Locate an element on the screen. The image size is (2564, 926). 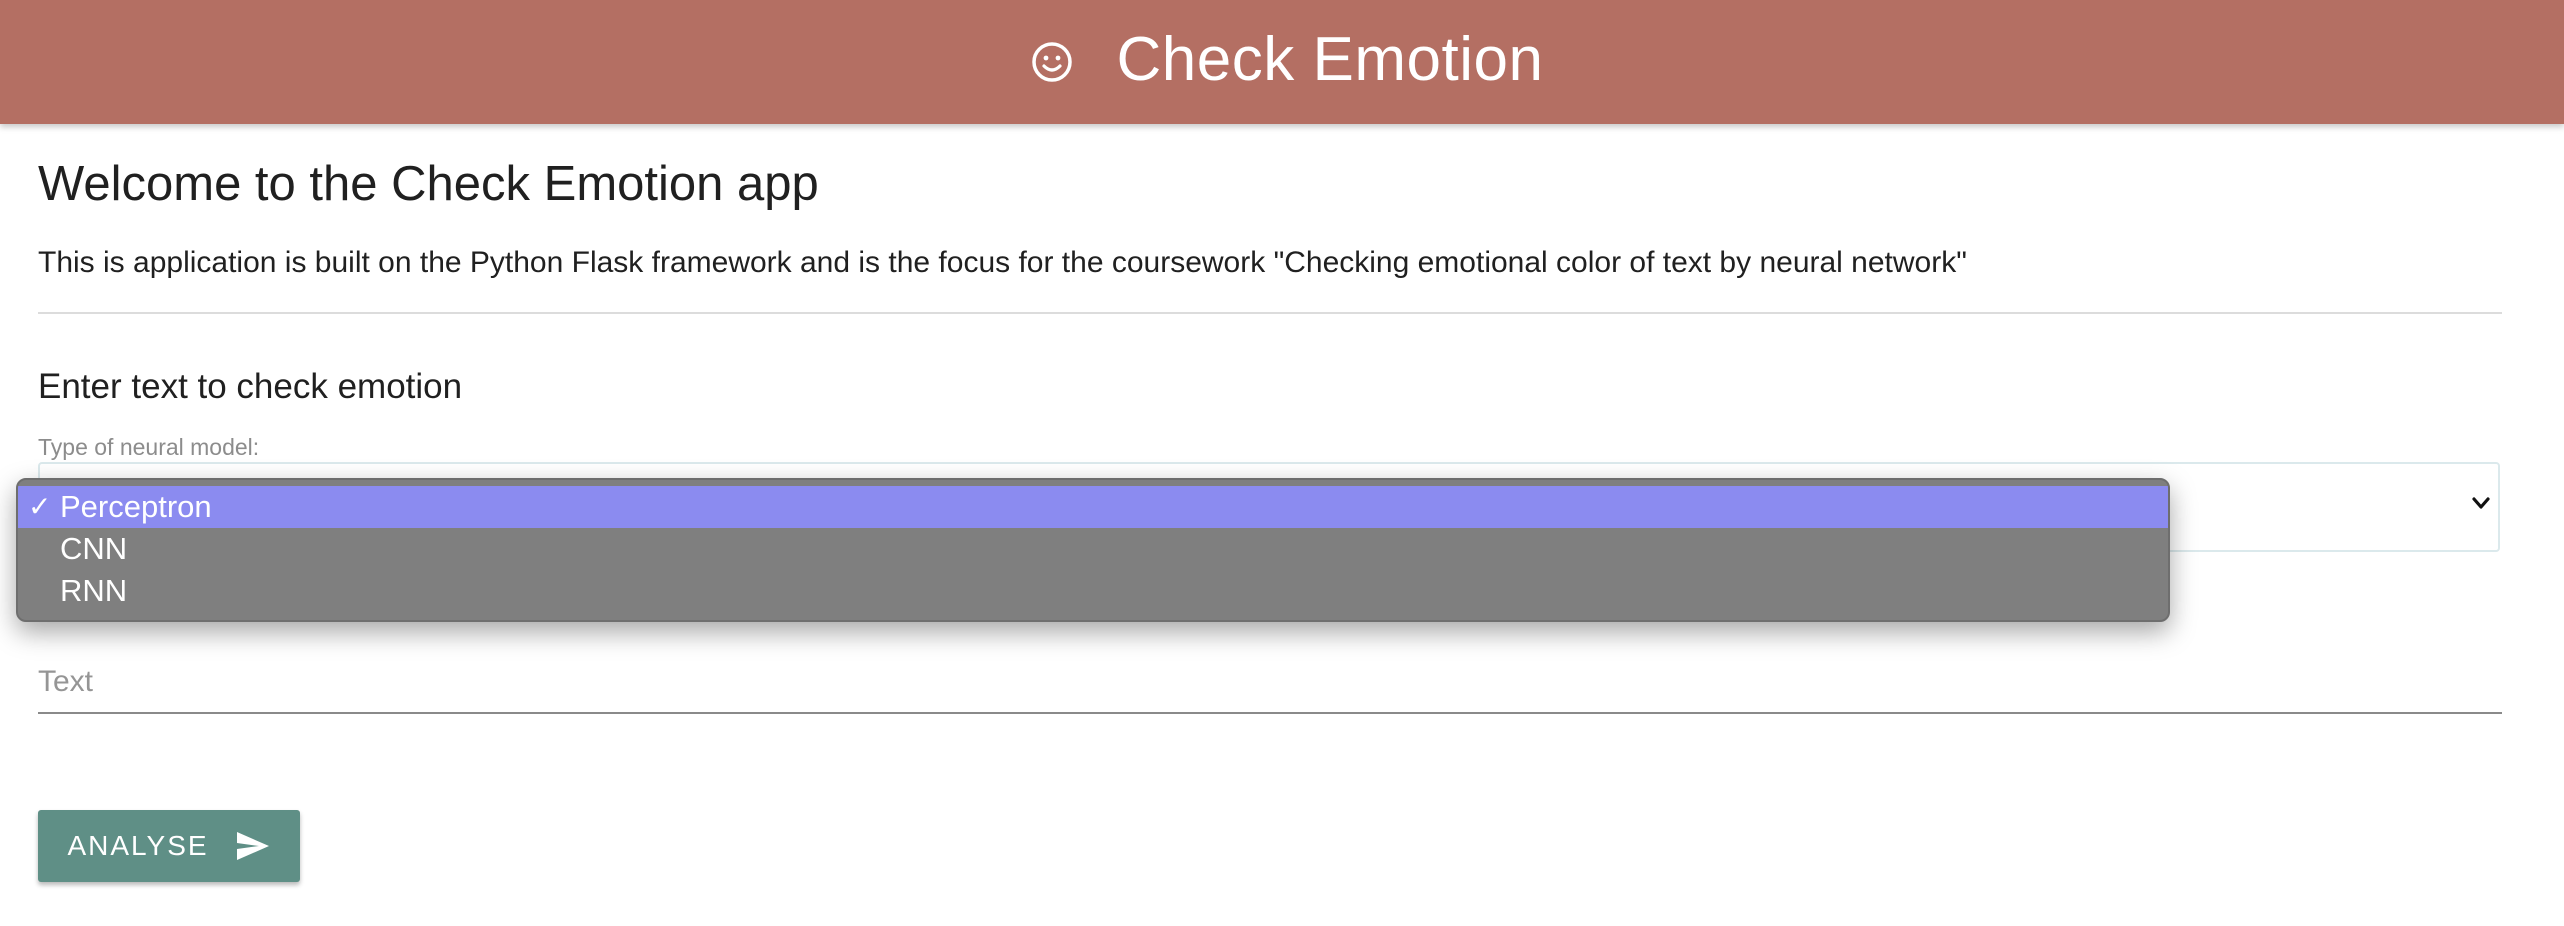
dropdown-option-label: Perceptron is located at coordinates (136, 506).